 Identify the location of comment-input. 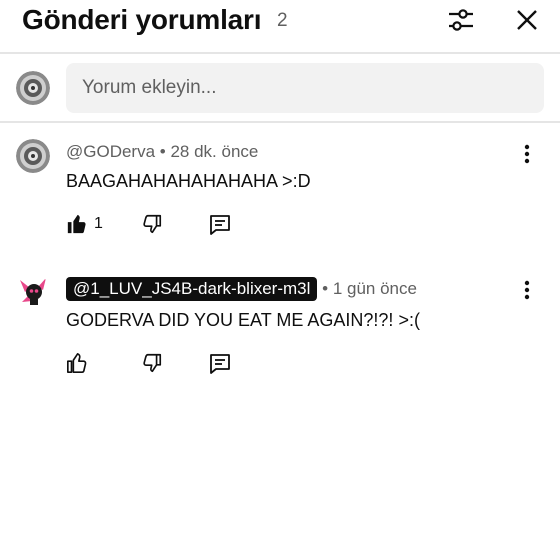
(305, 88).